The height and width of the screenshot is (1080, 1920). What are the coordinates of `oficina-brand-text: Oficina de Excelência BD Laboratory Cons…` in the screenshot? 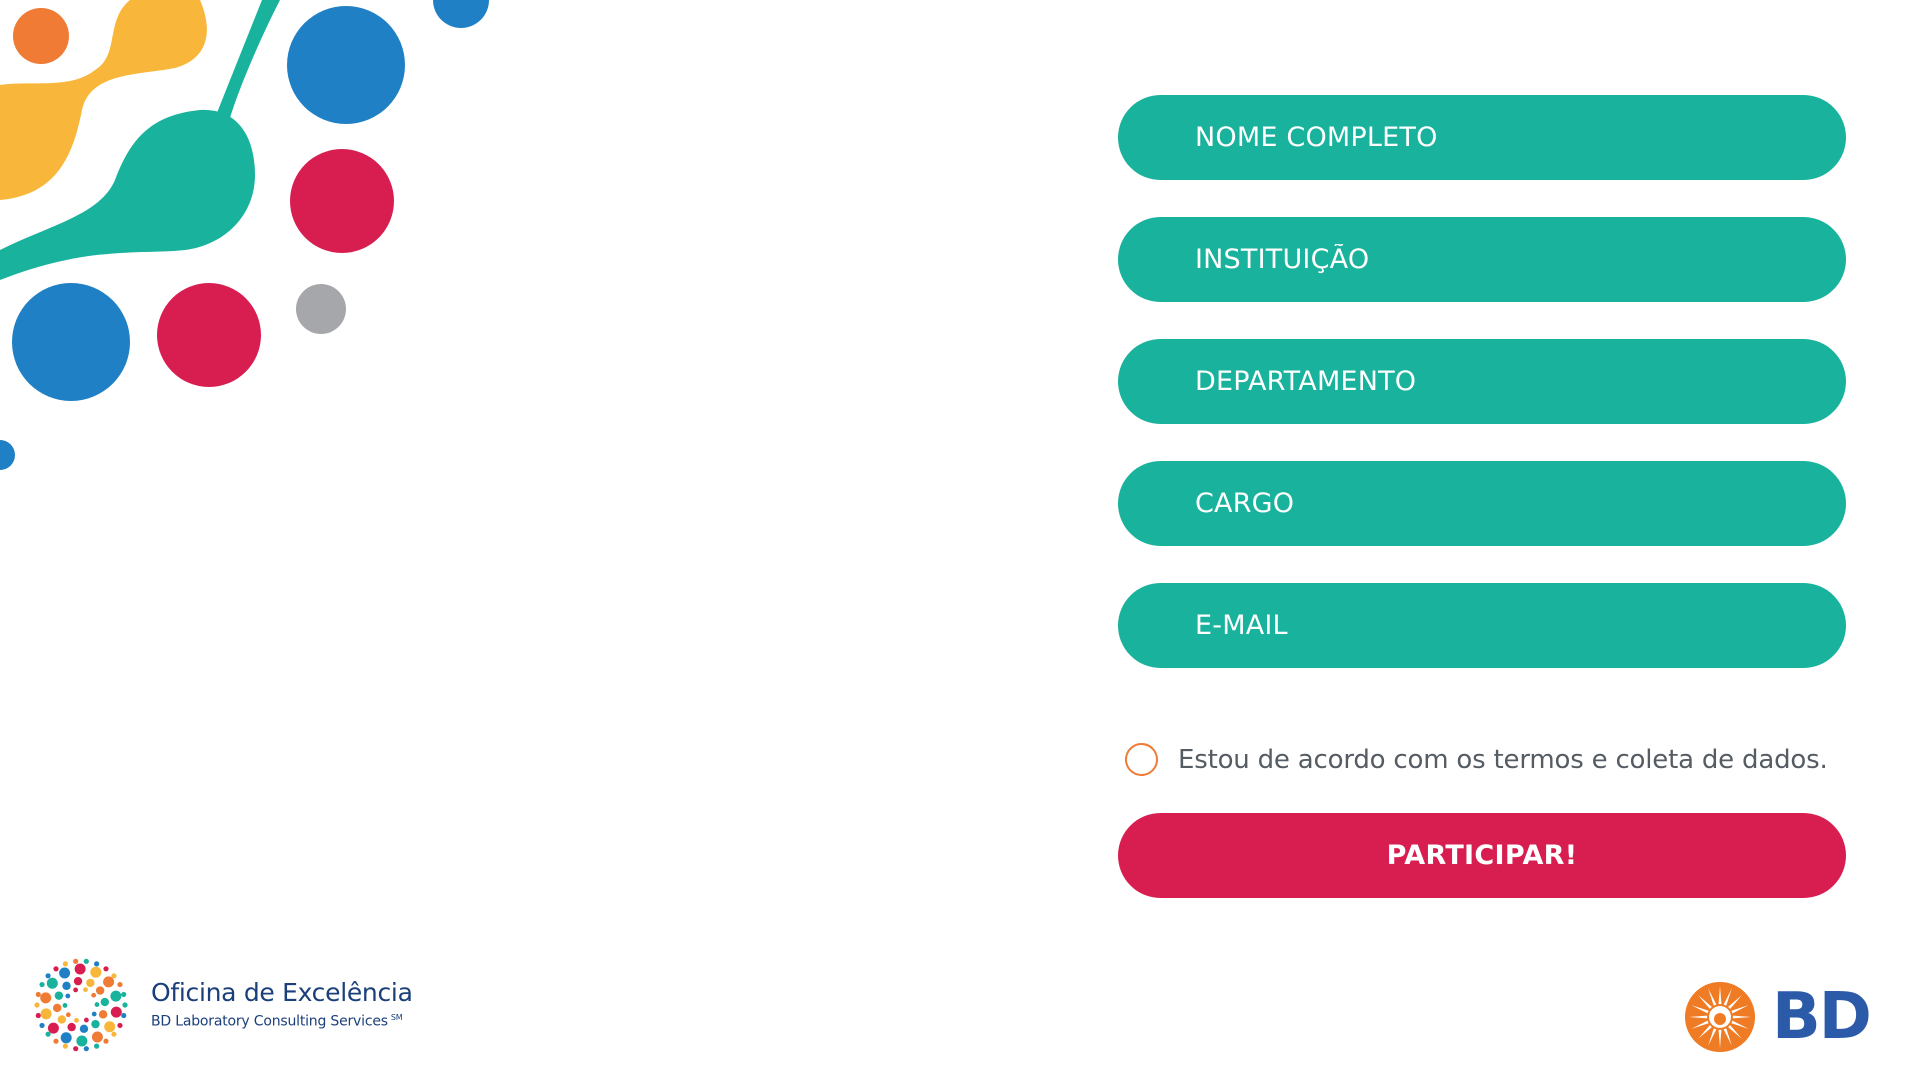 It's located at (282, 1005).